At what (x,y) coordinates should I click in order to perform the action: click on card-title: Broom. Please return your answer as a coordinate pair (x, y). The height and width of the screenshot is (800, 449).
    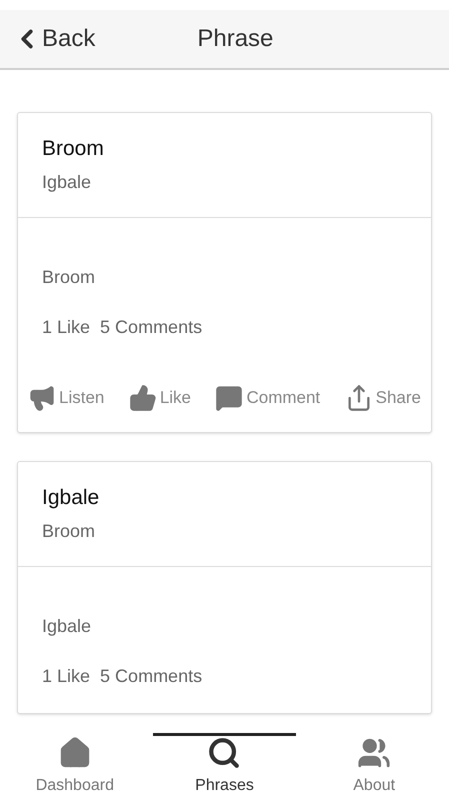
    Looking at the image, I should click on (73, 149).